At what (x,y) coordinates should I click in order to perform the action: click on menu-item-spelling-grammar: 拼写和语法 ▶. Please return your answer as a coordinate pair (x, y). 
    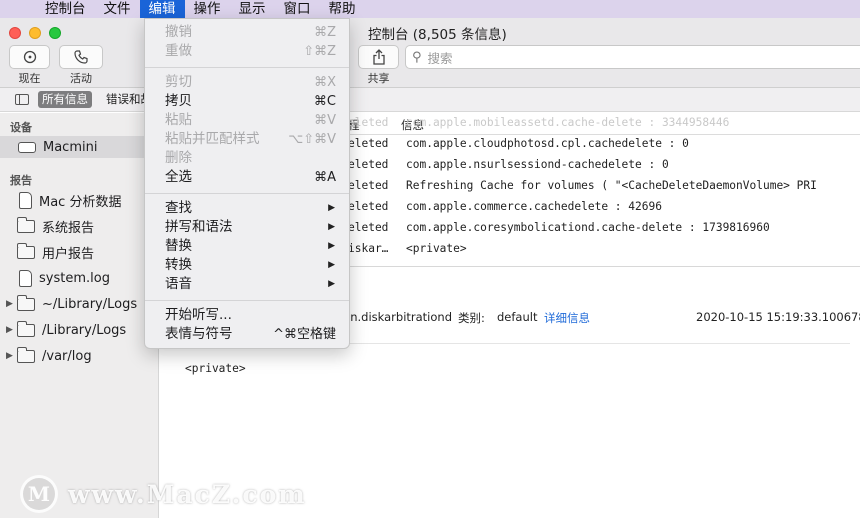
    Looking at the image, I should click on (247, 227).